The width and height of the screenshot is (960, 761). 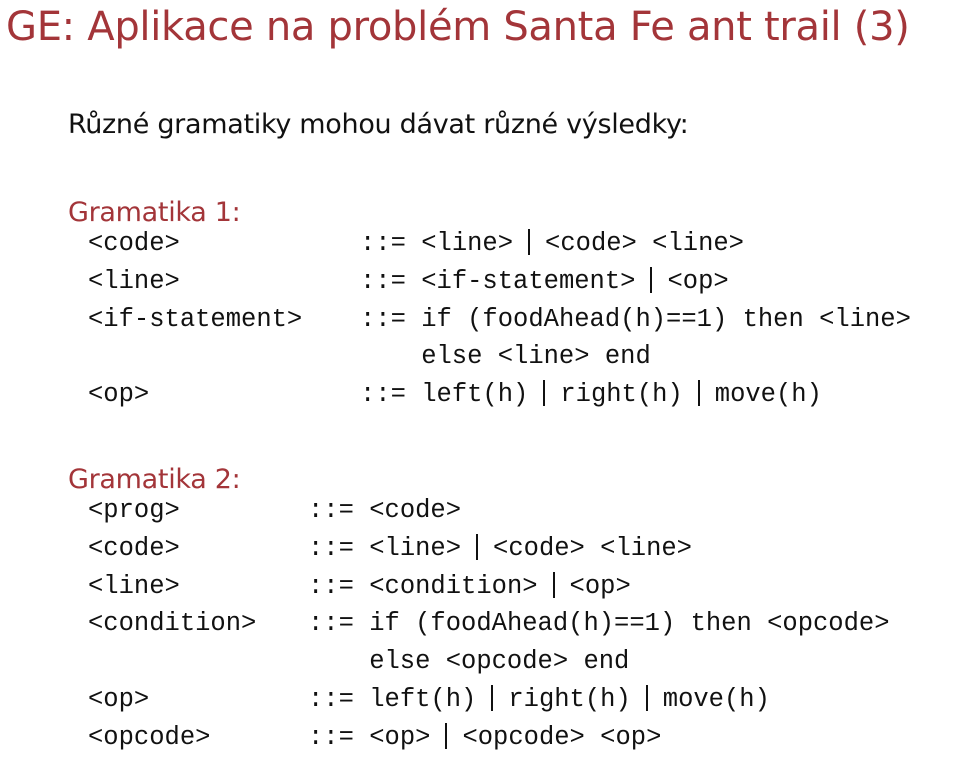 I want to click on grammar-rule: <opcode>::= <op> <opcode> <op>, so click(x=480, y=741).